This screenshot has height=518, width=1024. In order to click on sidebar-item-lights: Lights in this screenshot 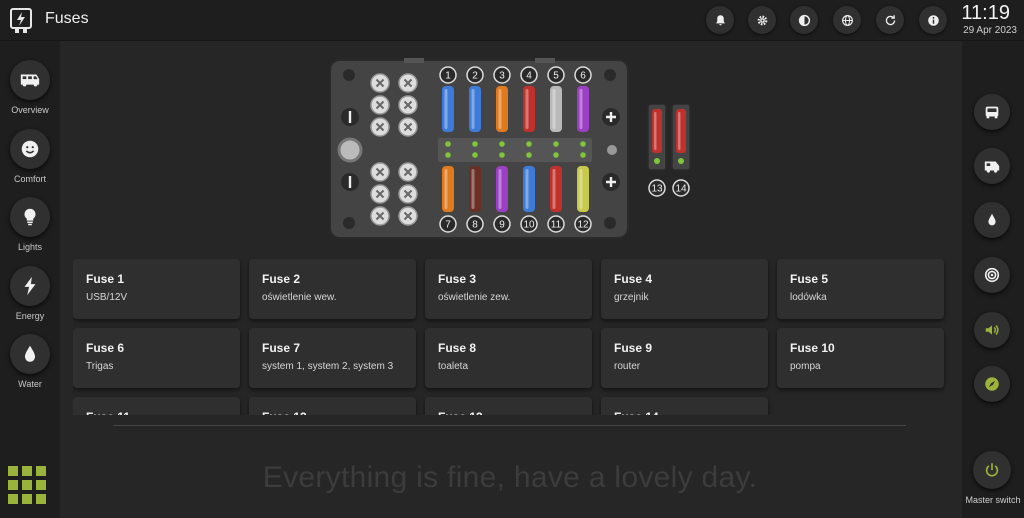, I will do `click(30, 224)`.